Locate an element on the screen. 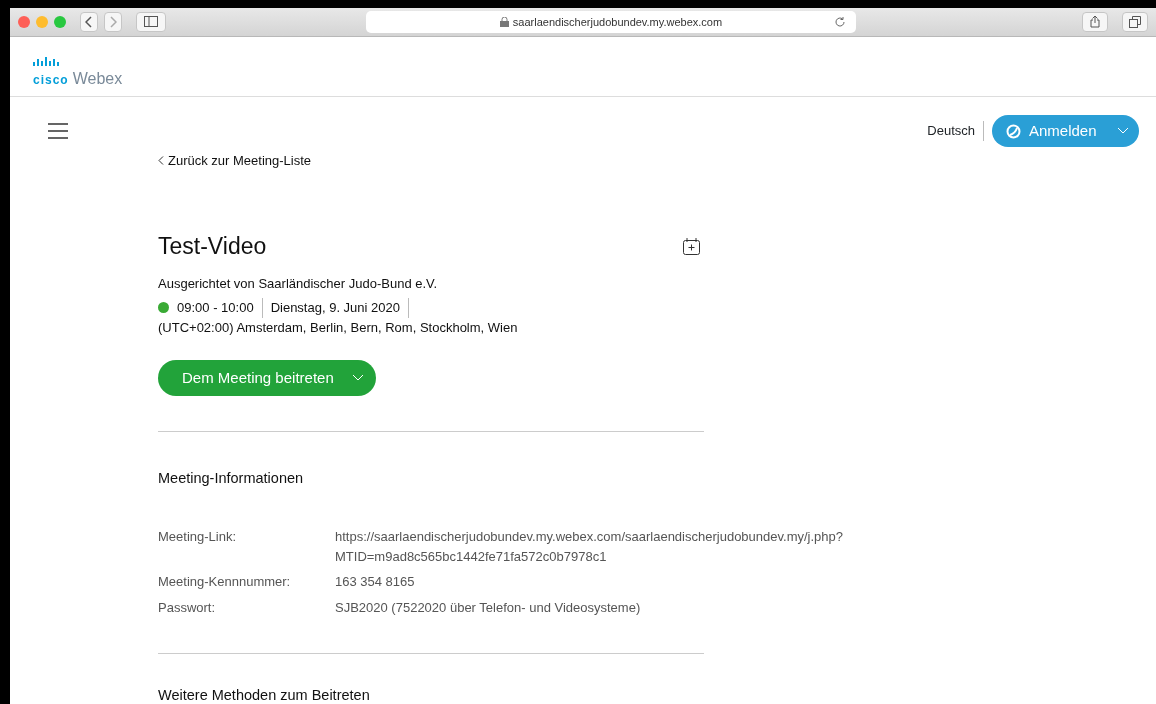 This screenshot has width=1156, height=704. menu-icon is located at coordinates (58, 131).